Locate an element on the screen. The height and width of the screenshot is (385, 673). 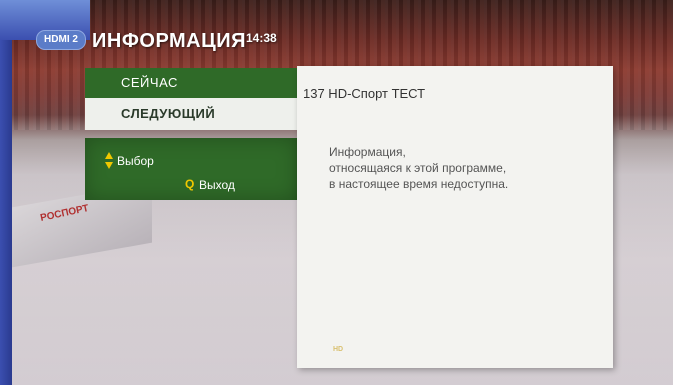
info-menu: СЕЙЧАС СЛЕДУЮЩИЙ is located at coordinates (191, 99).